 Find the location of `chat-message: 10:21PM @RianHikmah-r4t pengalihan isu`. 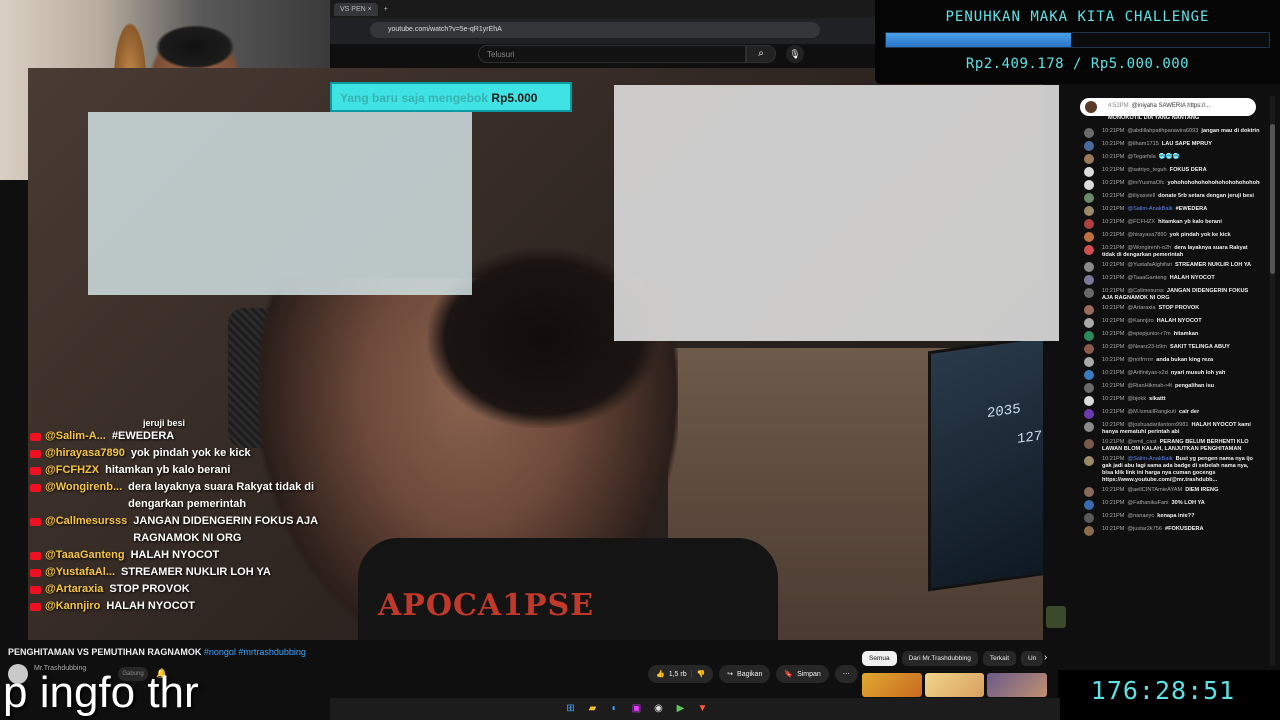

chat-message: 10:21PM @RianHikmah-r4t pengalihan isu is located at coordinates (1170, 388).